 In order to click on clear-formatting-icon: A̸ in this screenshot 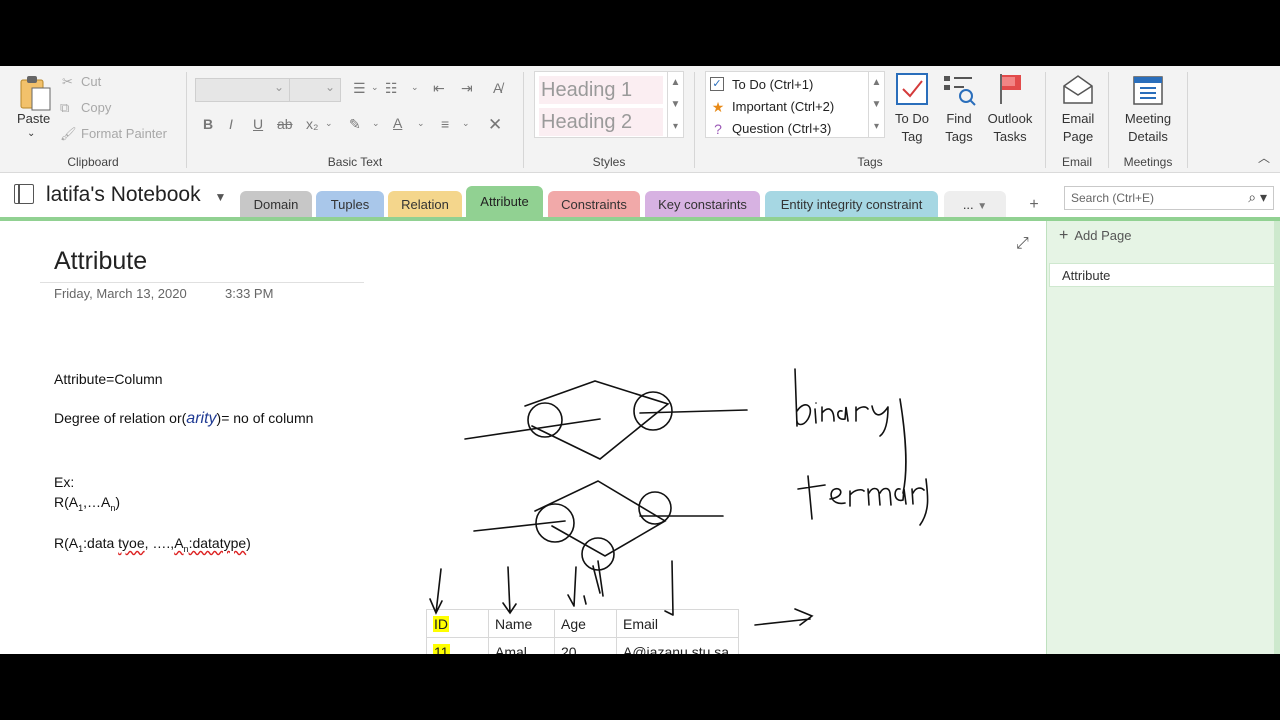, I will do `click(497, 88)`.